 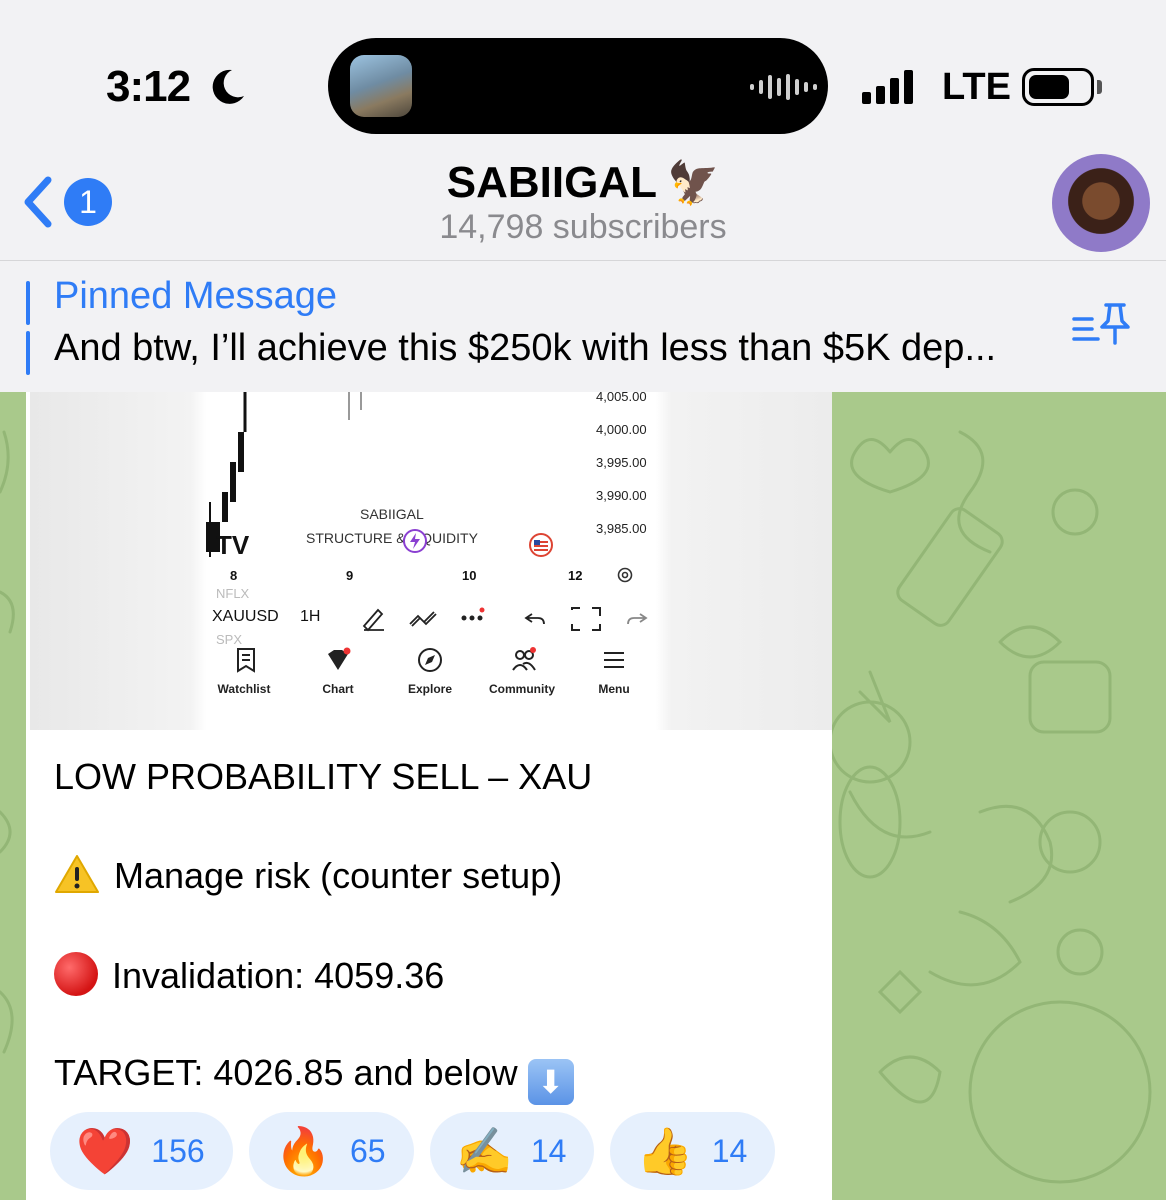 I want to click on network-label: LTE, so click(x=976, y=87).